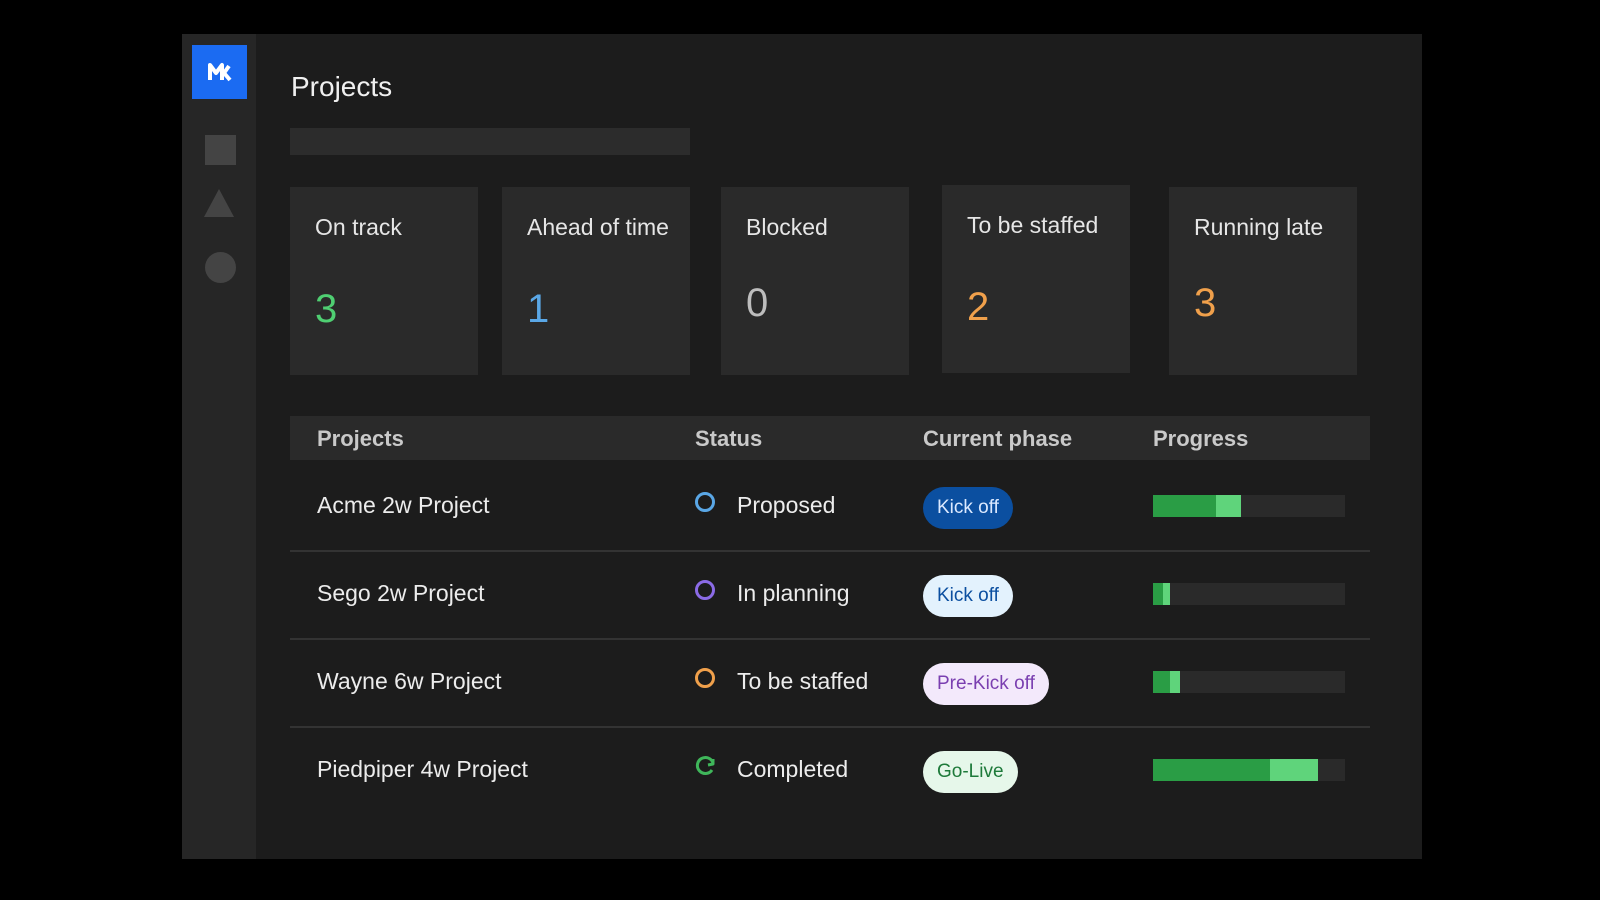 The height and width of the screenshot is (900, 1600). Describe the element at coordinates (1259, 227) in the screenshot. I see `card-label: Running late` at that location.